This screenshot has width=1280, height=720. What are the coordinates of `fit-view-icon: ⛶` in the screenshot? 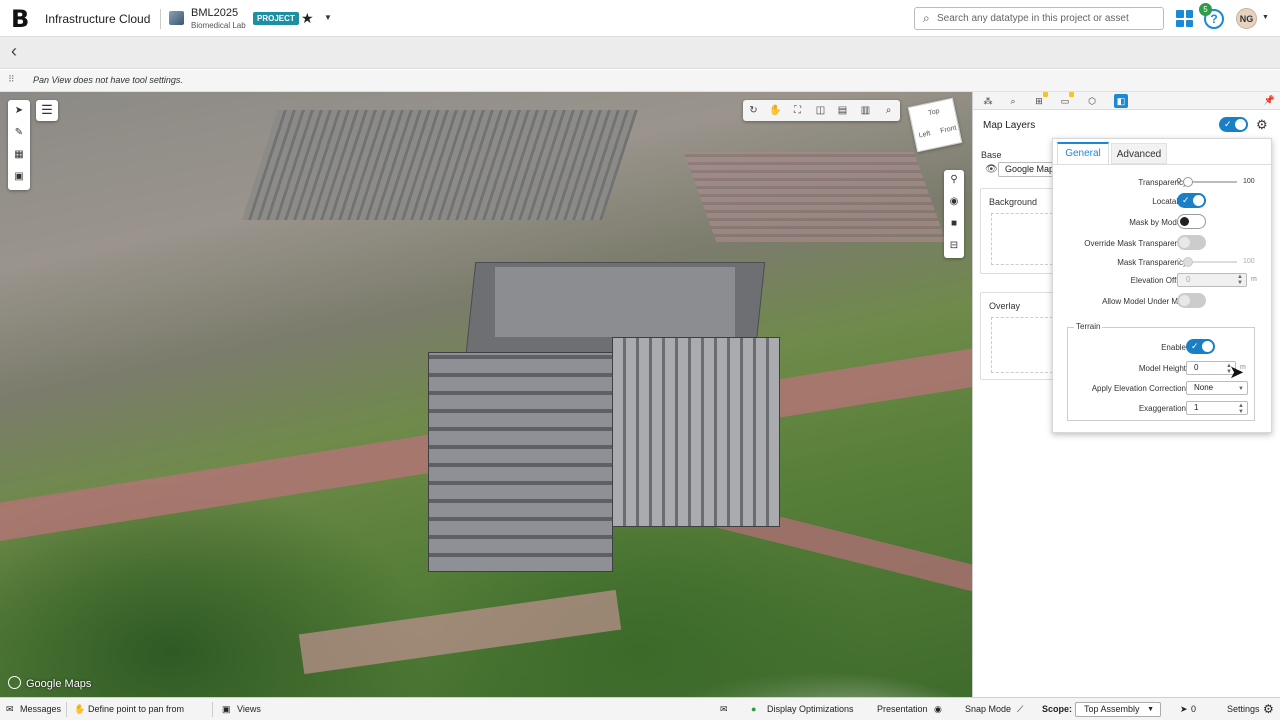 It's located at (797, 110).